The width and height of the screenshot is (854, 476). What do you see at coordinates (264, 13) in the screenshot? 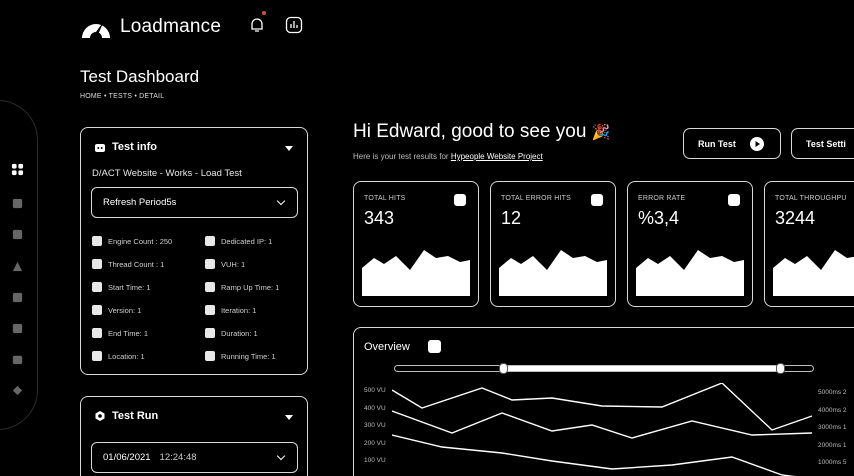
I see `notification-dot` at bounding box center [264, 13].